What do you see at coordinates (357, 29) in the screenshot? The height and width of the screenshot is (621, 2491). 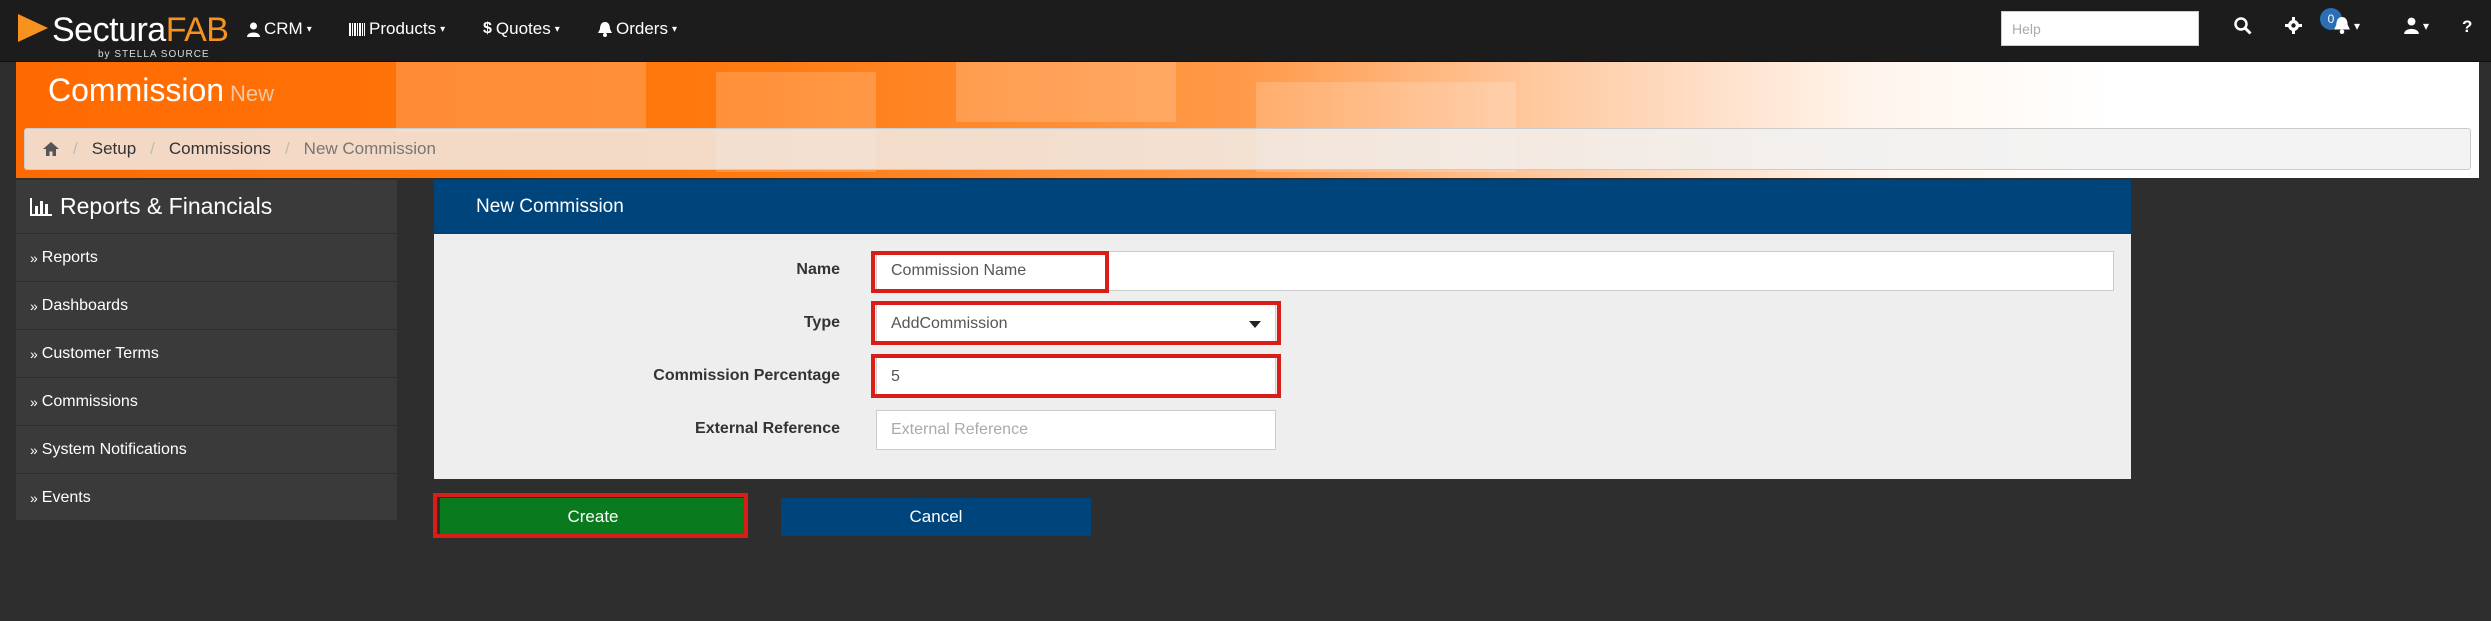 I see `barcode-icon` at bounding box center [357, 29].